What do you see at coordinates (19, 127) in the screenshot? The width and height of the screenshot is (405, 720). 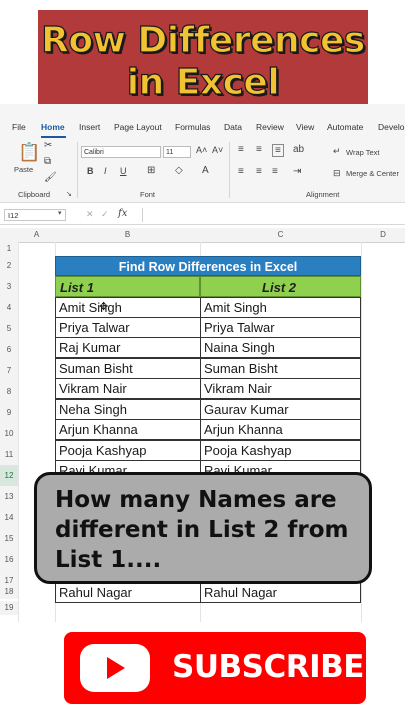 I see `tab-file: File` at bounding box center [19, 127].